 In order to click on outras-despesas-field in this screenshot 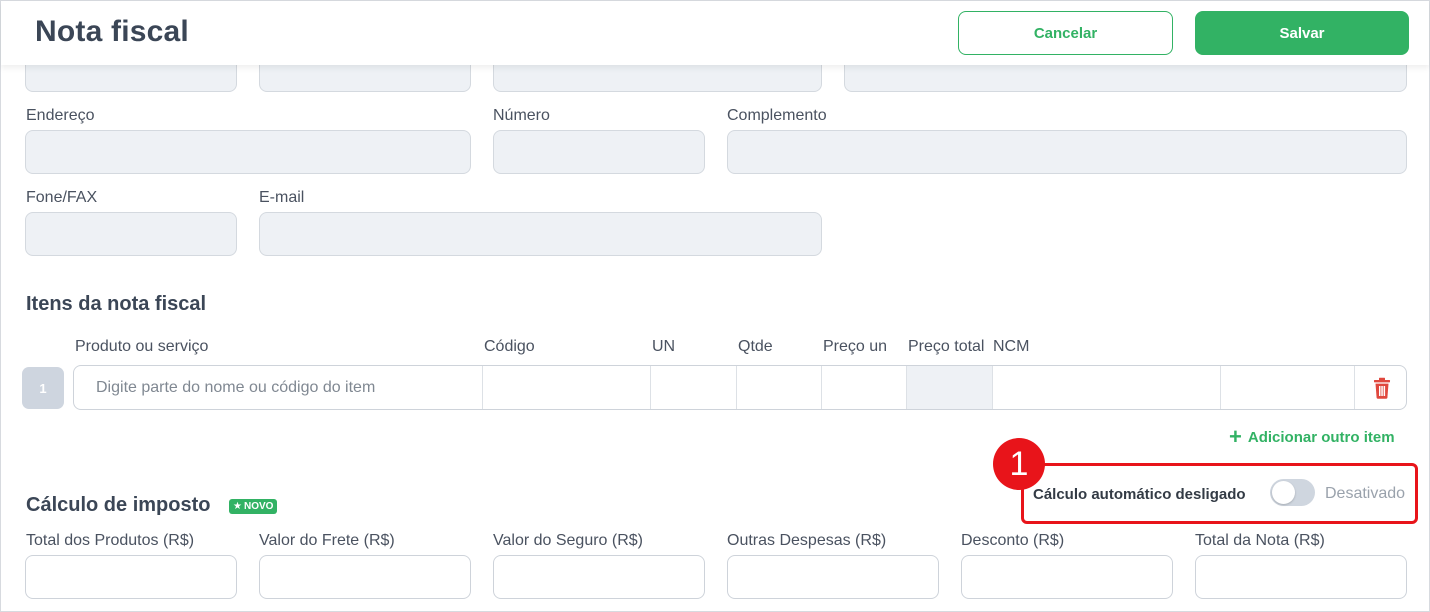, I will do `click(833, 577)`.